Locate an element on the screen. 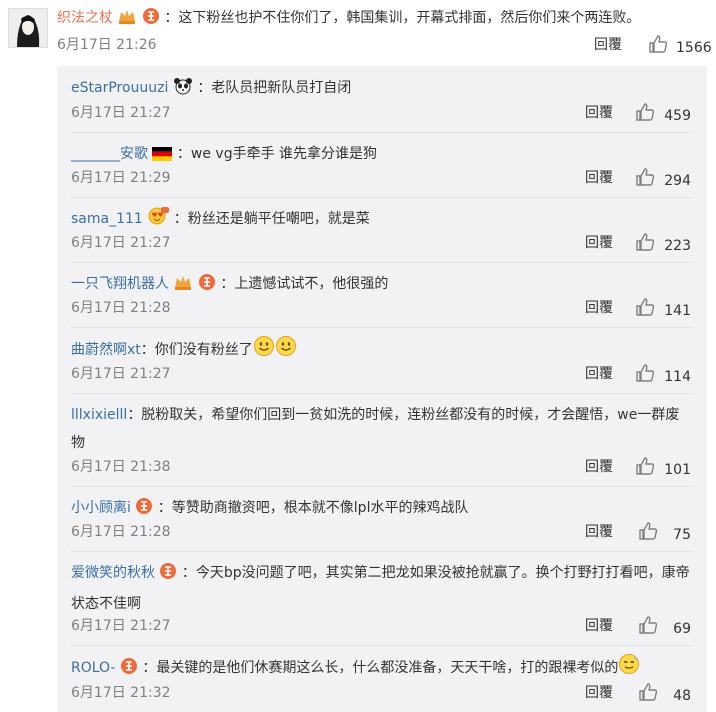  like-button: 114 is located at coordinates (663, 376).